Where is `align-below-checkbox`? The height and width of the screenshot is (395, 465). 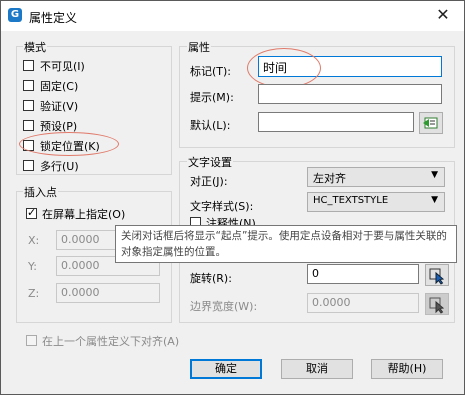 align-below-checkbox is located at coordinates (31, 340).